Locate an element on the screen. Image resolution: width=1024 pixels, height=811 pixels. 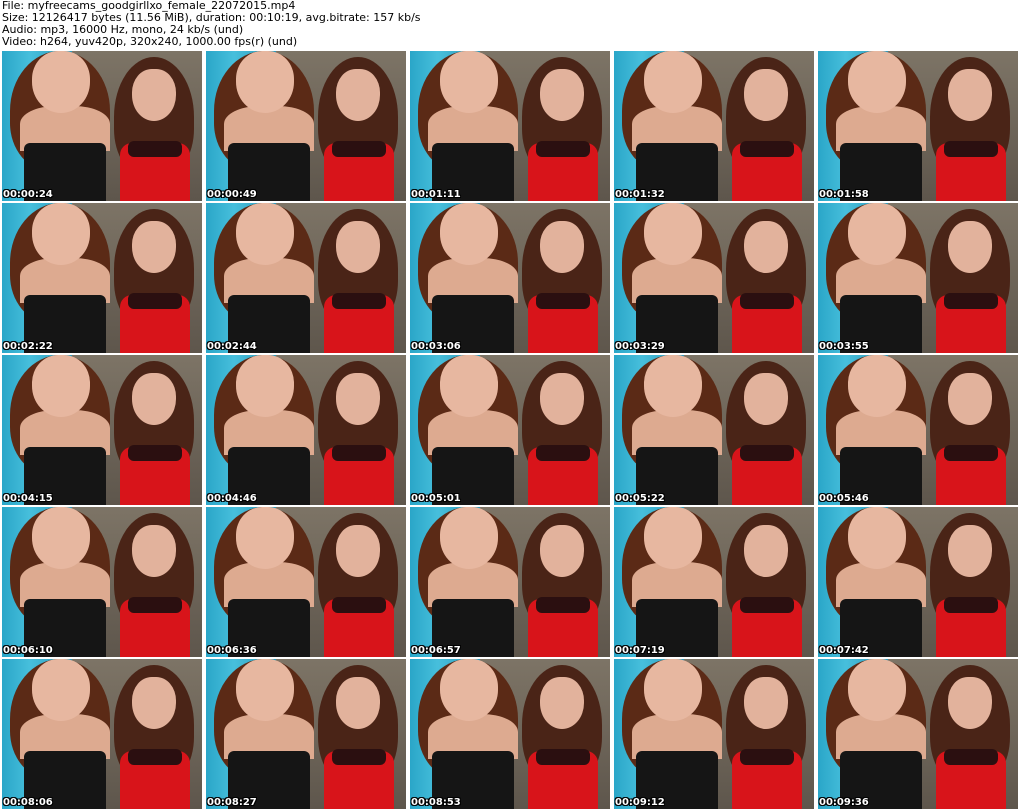
video-thumbnail: 00:02:44 is located at coordinates (306, 278).